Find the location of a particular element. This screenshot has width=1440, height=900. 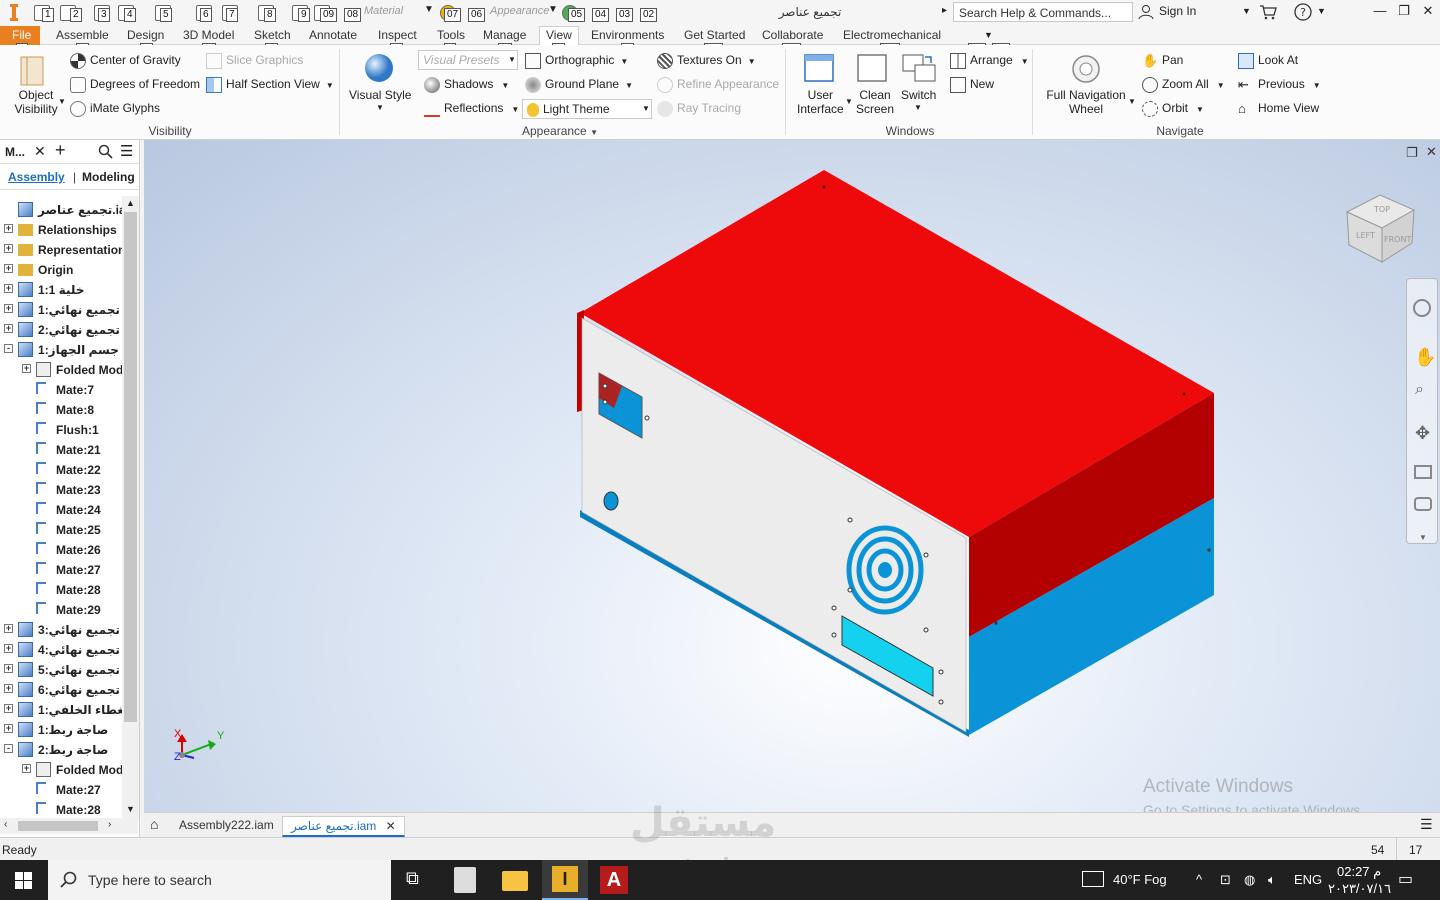

textures-on-button: Textures On ▼ is located at coordinates (706, 61).